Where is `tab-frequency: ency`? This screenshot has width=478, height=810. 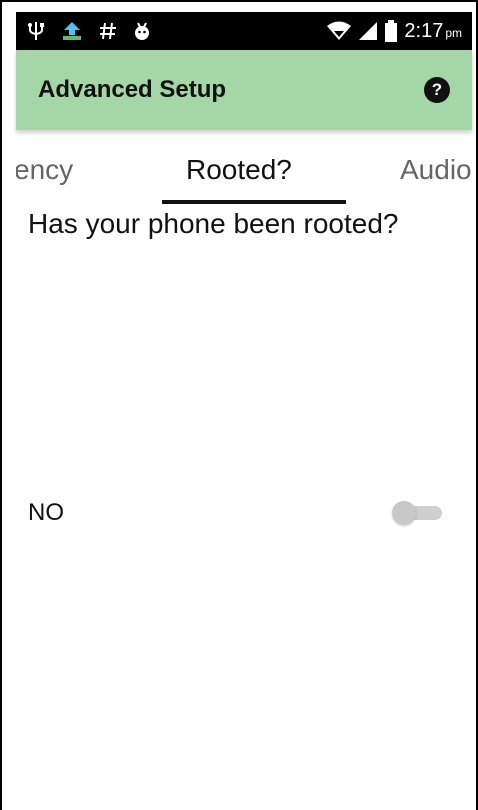 tab-frequency: ency is located at coordinates (44, 170).